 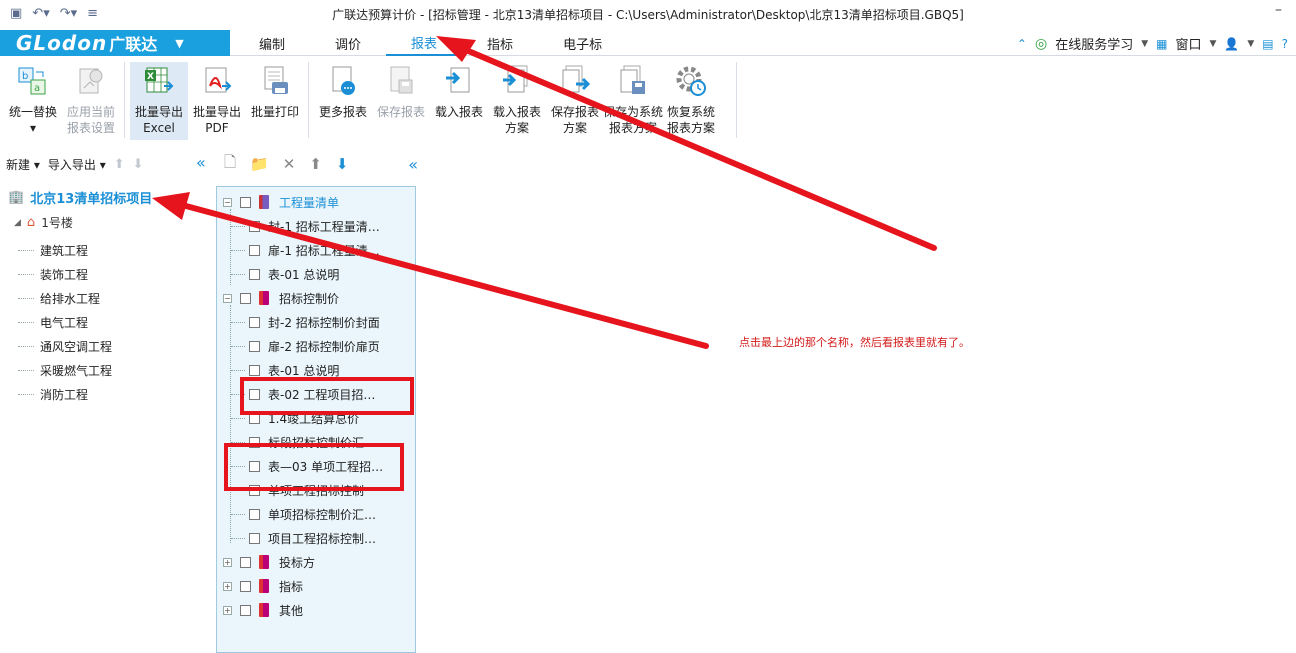 What do you see at coordinates (289, 164) in the screenshot?
I see `delete-icon: ✕` at bounding box center [289, 164].